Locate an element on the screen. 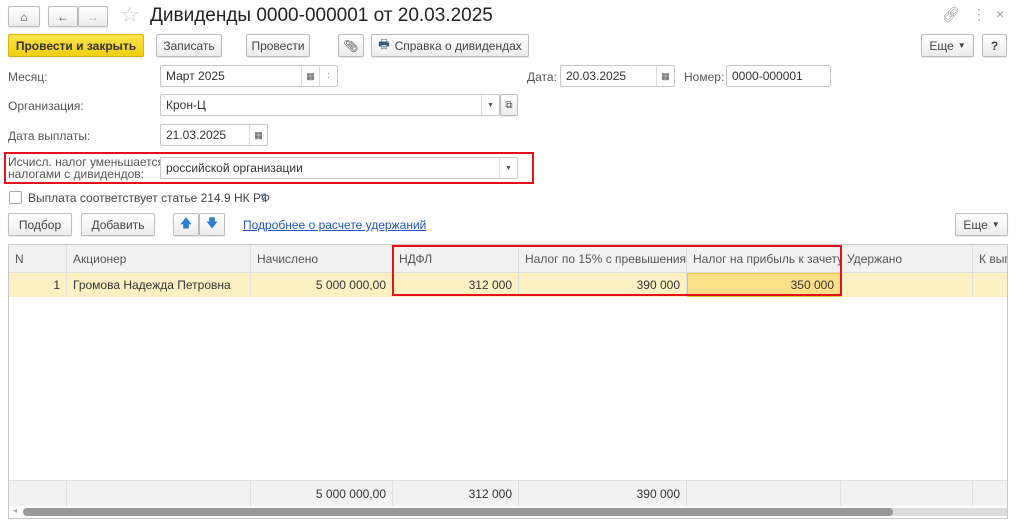 Image resolution: width=1024 pixels, height=523 pixels. cell-accrued: 5 000 000,00 is located at coordinates (322, 285).